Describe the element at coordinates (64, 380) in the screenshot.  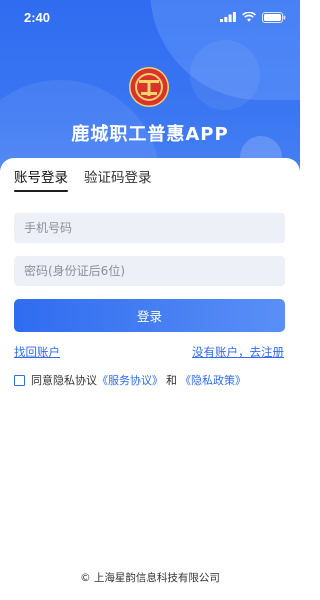
I see `agreement-text: 同意隐私协议` at that location.